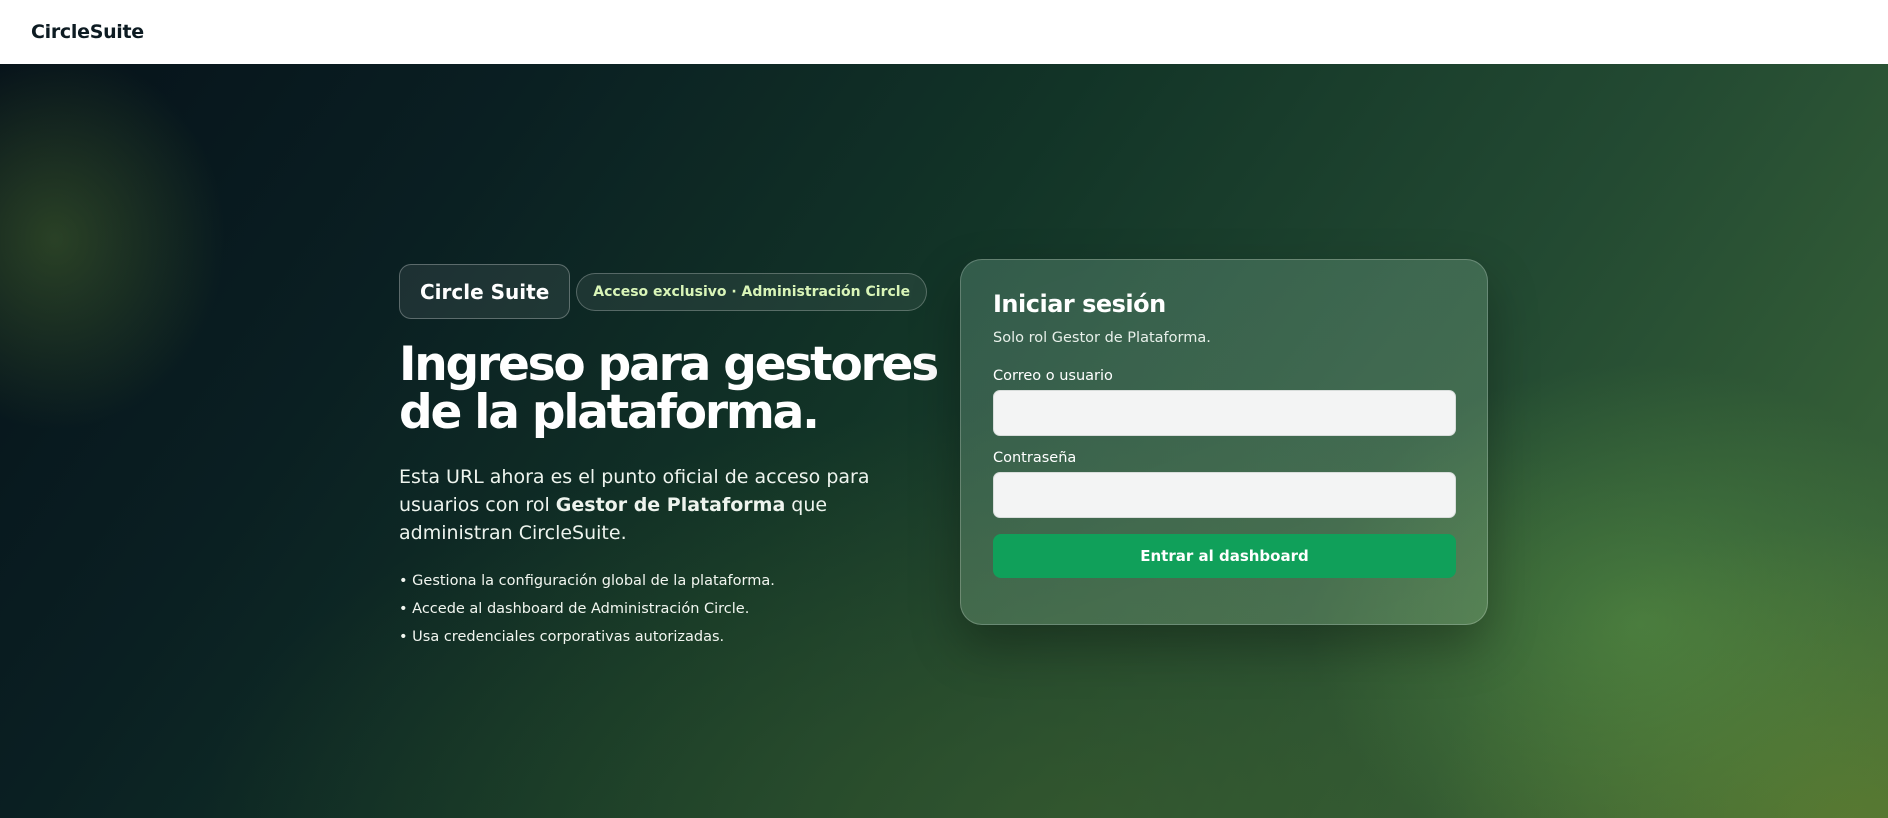  I want to click on user-field-label: Correo o usuario, so click(1053, 376).